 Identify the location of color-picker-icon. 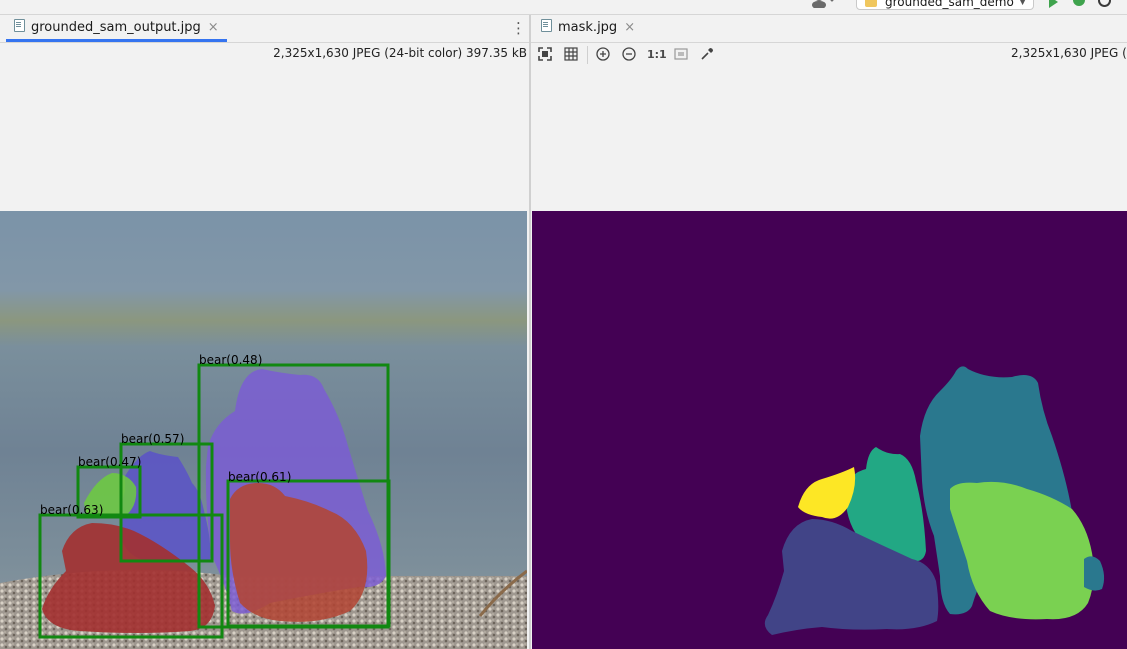
(707, 55).